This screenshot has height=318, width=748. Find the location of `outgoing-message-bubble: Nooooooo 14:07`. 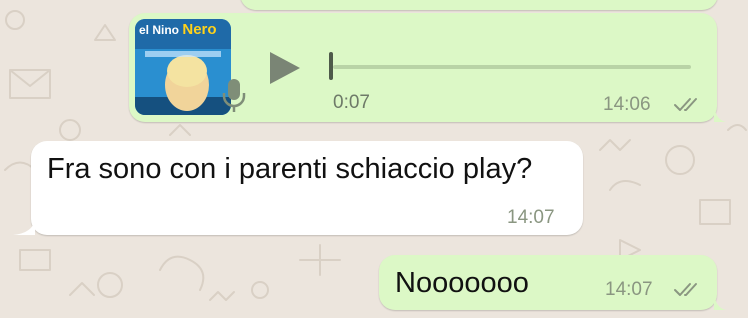

outgoing-message-bubble: Nooooooo 14:07 is located at coordinates (552, 282).